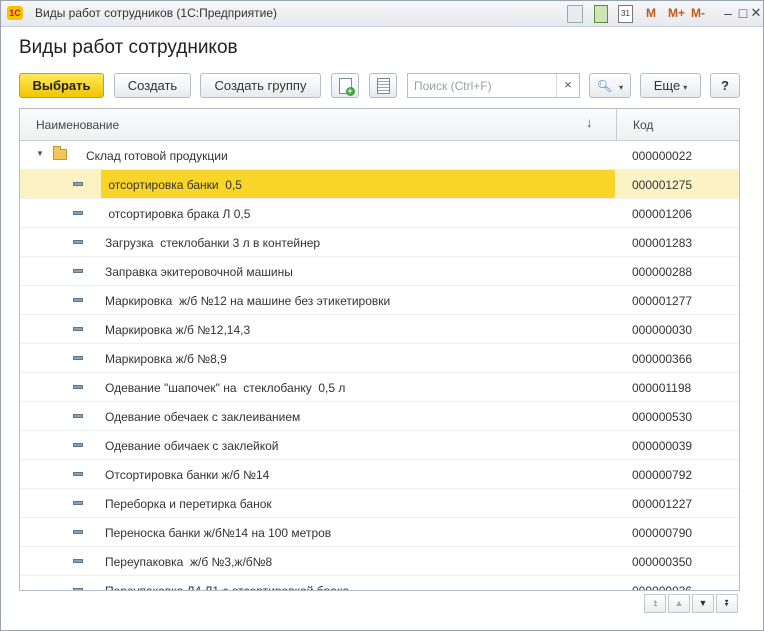 This screenshot has width=764, height=631. Describe the element at coordinates (173, 185) in the screenshot. I see `row-name: отсортировка банки 0,5` at that location.